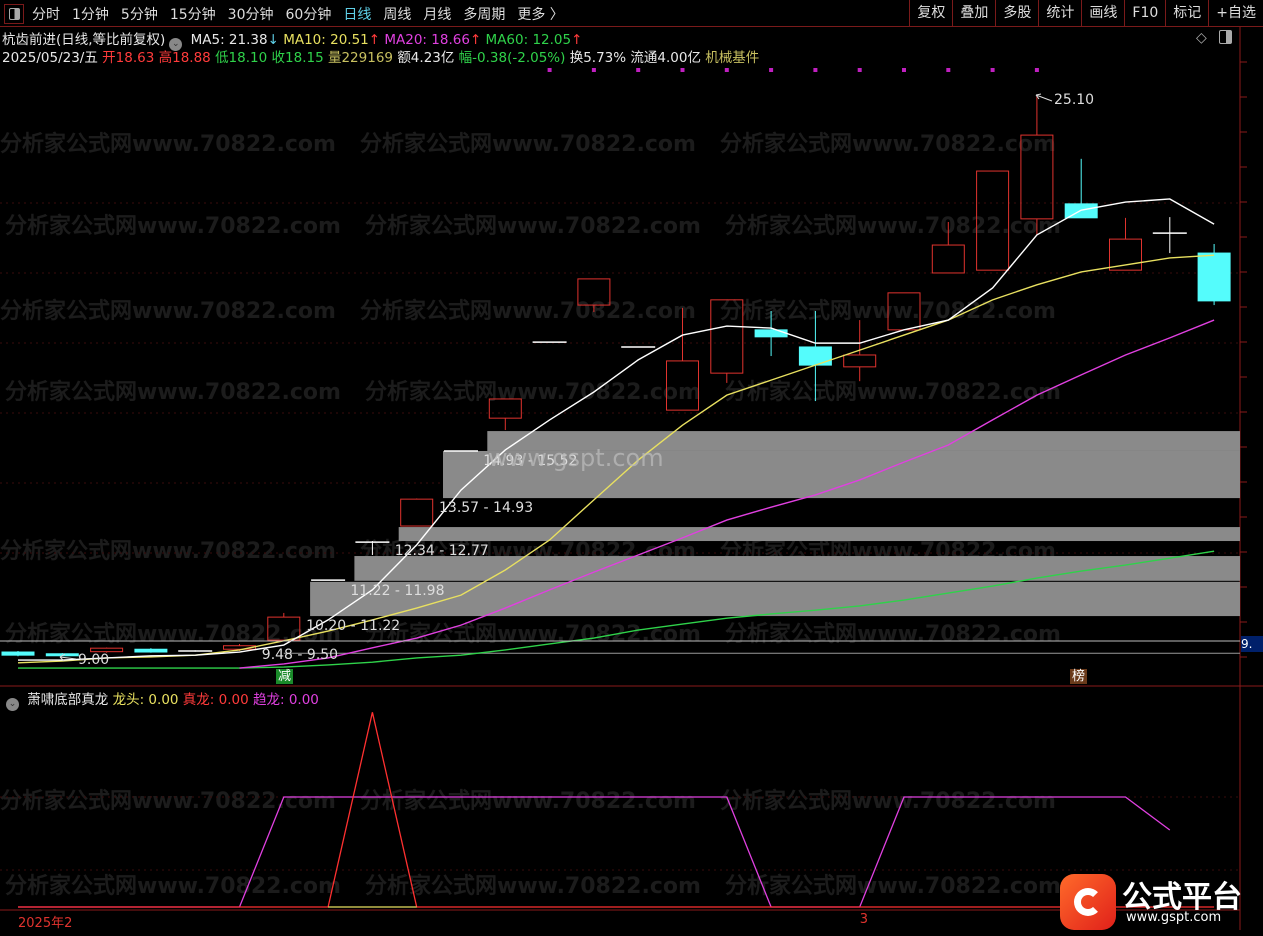  What do you see at coordinates (68, 700) in the screenshot?
I see `indicator-name: 萧啸底部真龙` at bounding box center [68, 700].